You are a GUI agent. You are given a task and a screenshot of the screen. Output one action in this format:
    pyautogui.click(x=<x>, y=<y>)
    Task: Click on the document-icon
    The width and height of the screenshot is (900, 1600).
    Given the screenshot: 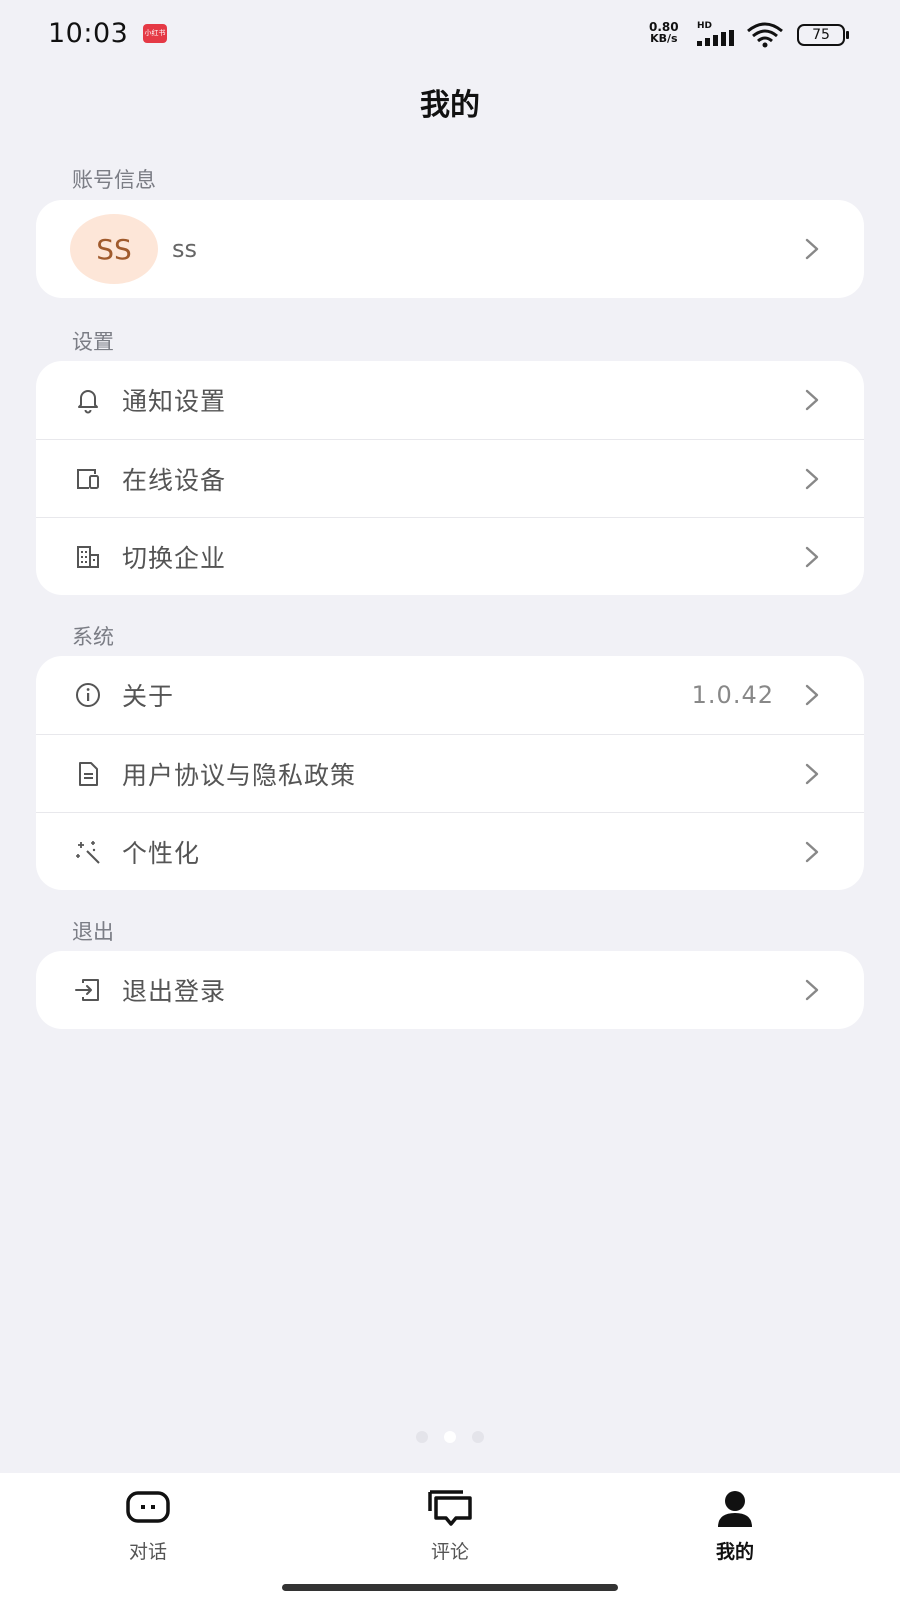 What is the action you would take?
    pyautogui.click(x=88, y=774)
    